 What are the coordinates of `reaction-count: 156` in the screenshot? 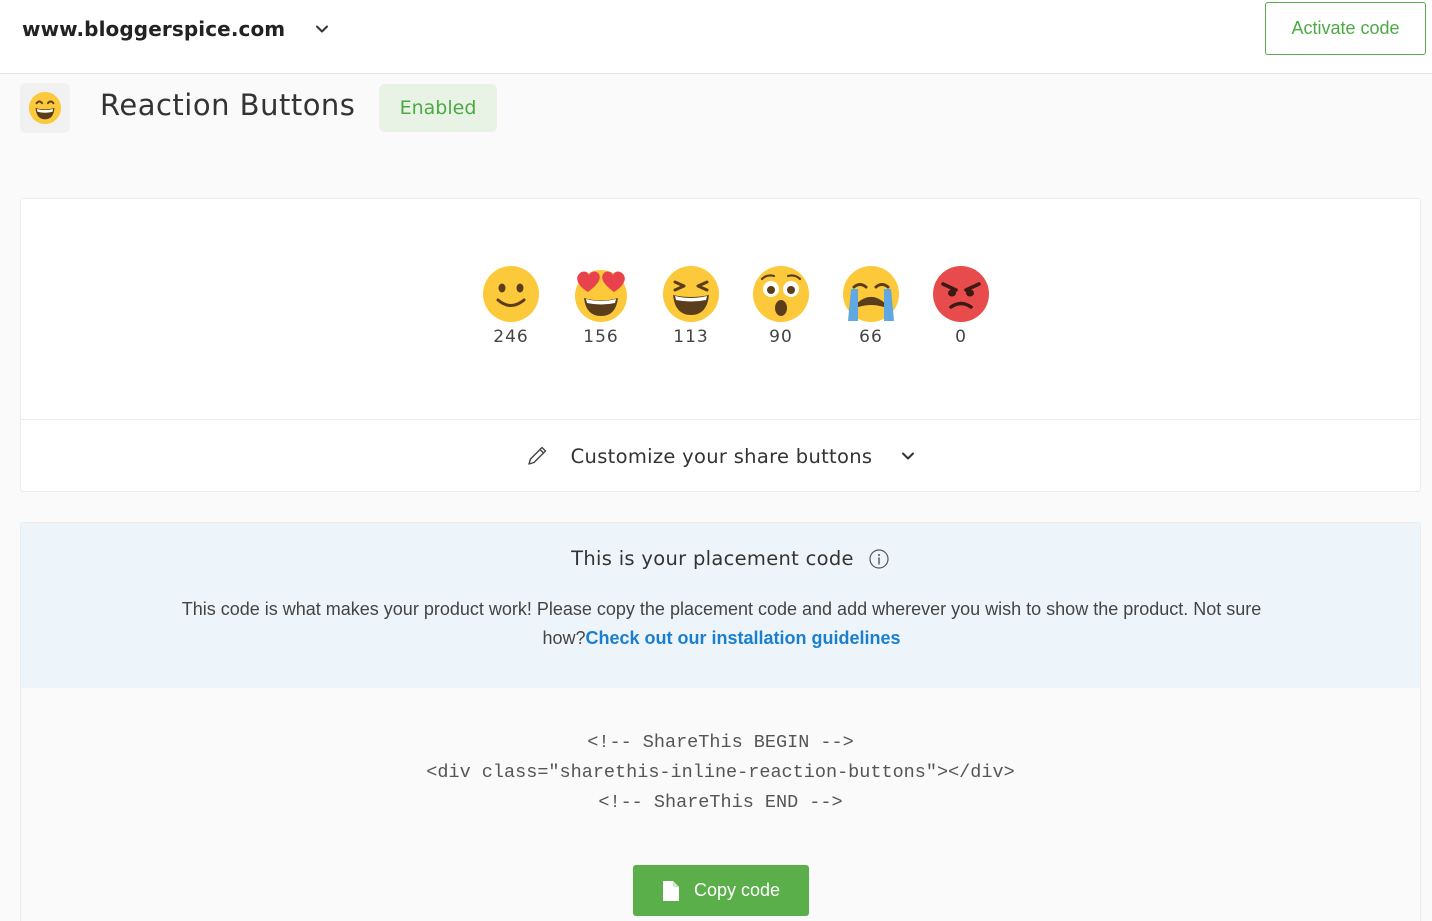 It's located at (601, 337).